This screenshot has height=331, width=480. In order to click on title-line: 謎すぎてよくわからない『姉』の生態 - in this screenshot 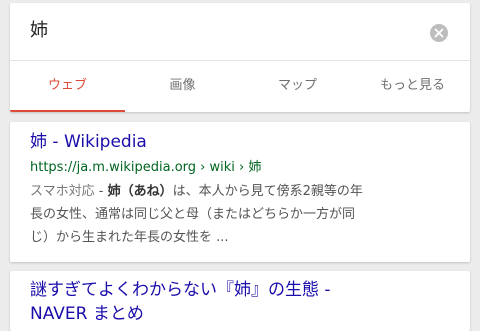, I will do `click(180, 290)`.